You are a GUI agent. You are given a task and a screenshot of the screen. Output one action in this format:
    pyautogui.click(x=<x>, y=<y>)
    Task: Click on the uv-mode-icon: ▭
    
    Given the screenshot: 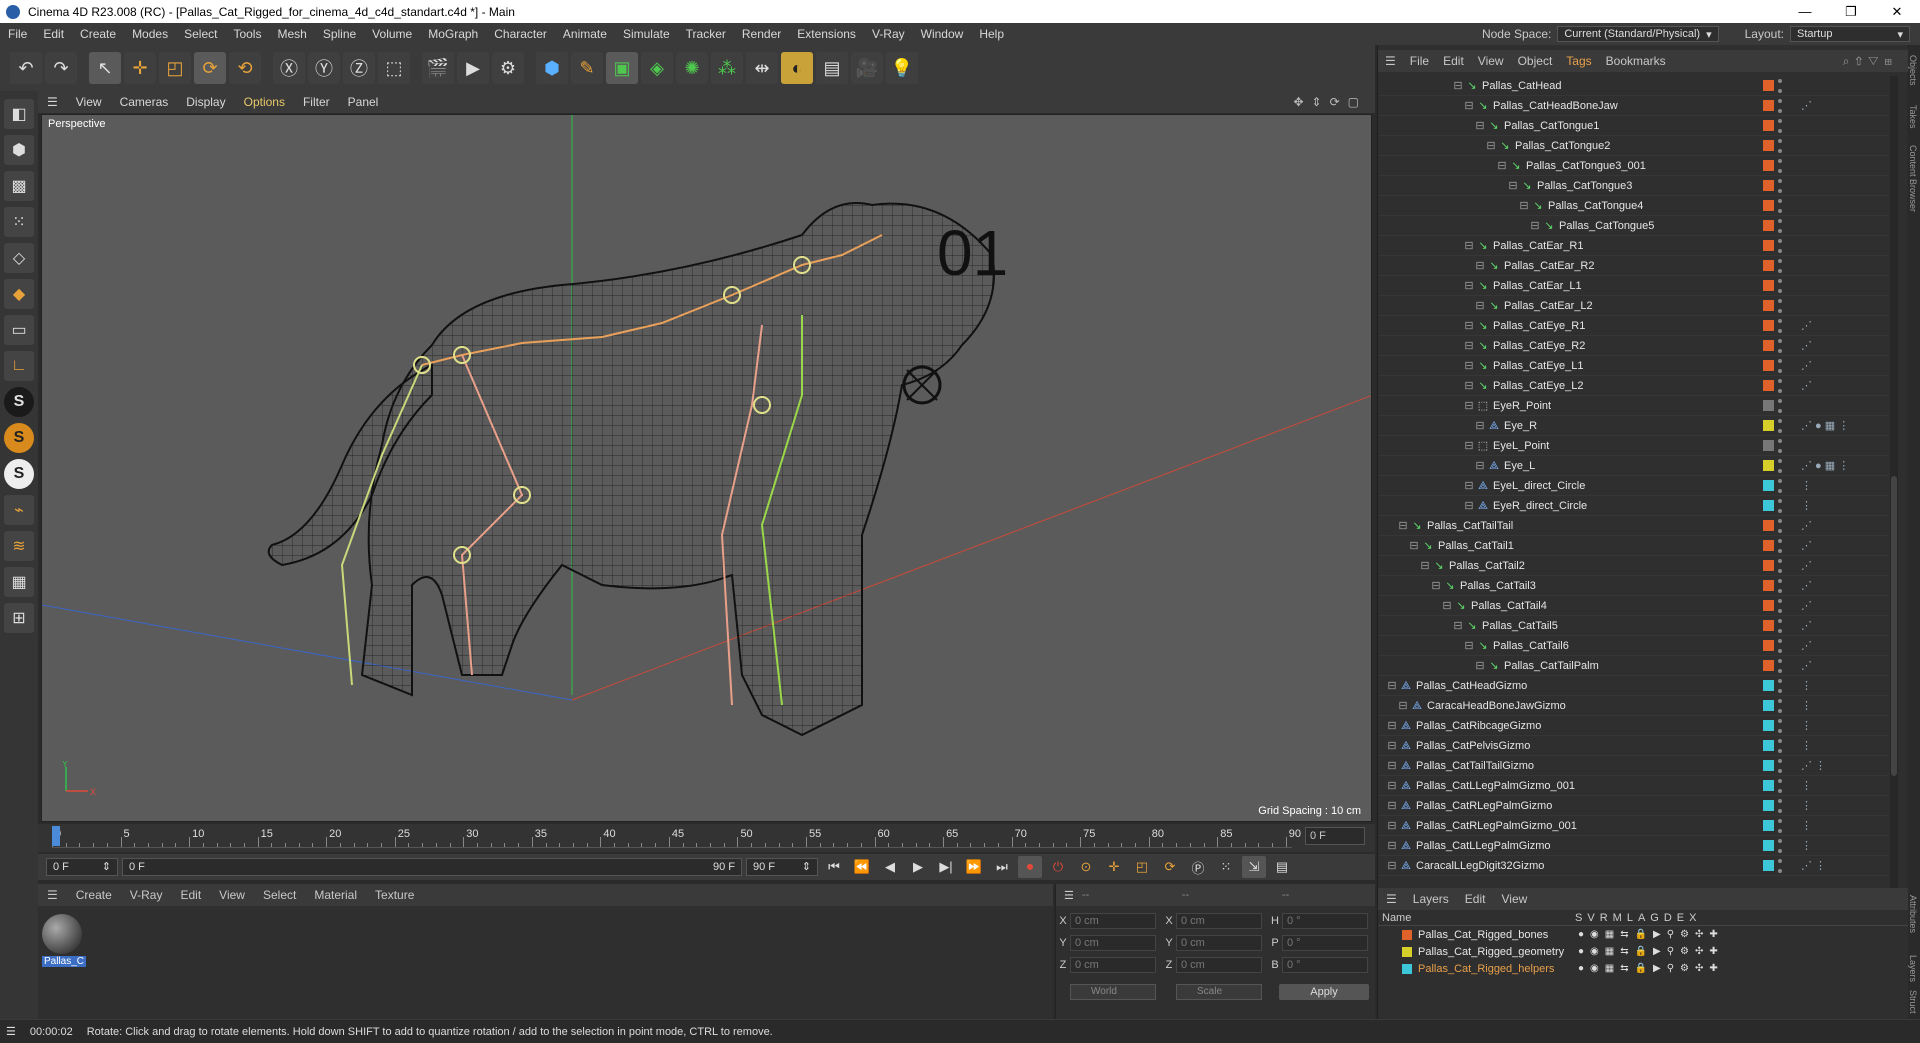 What is the action you would take?
    pyautogui.click(x=19, y=330)
    